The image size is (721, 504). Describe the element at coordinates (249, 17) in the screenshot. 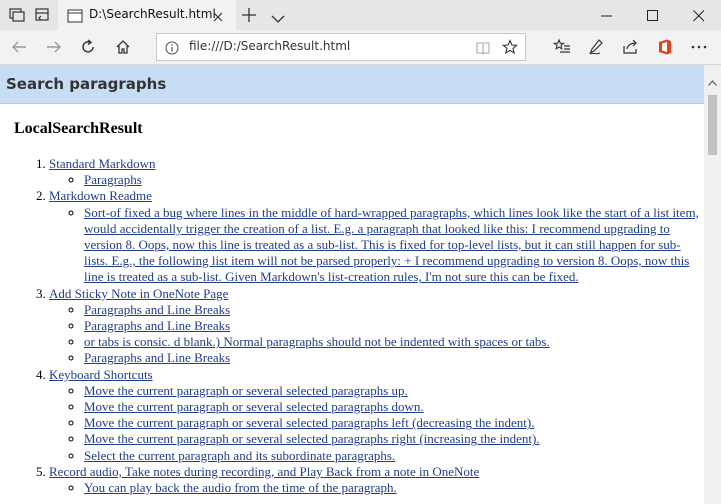

I see `new-tab-icon` at that location.